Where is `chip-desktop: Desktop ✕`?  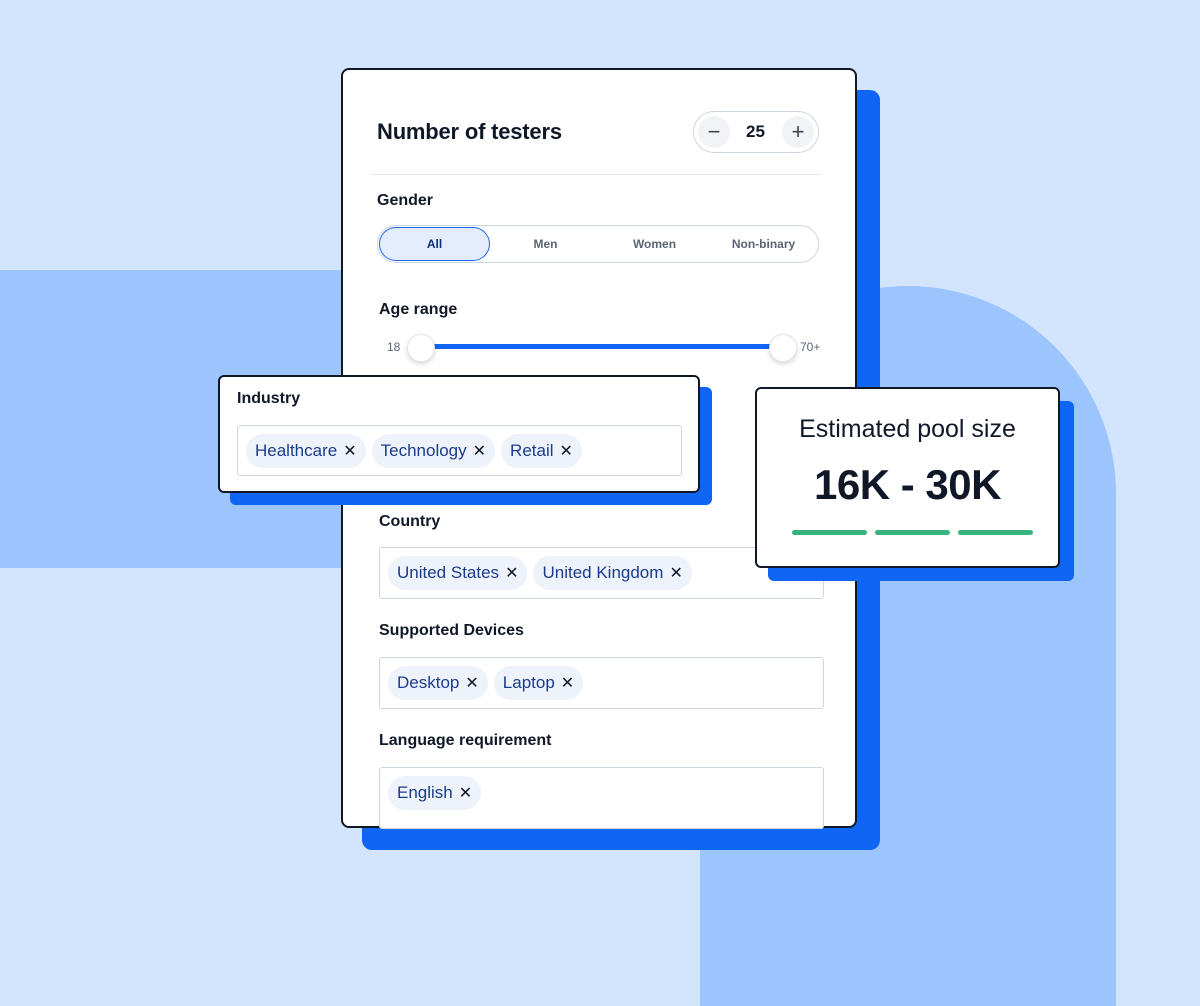
chip-desktop: Desktop ✕ is located at coordinates (438, 683).